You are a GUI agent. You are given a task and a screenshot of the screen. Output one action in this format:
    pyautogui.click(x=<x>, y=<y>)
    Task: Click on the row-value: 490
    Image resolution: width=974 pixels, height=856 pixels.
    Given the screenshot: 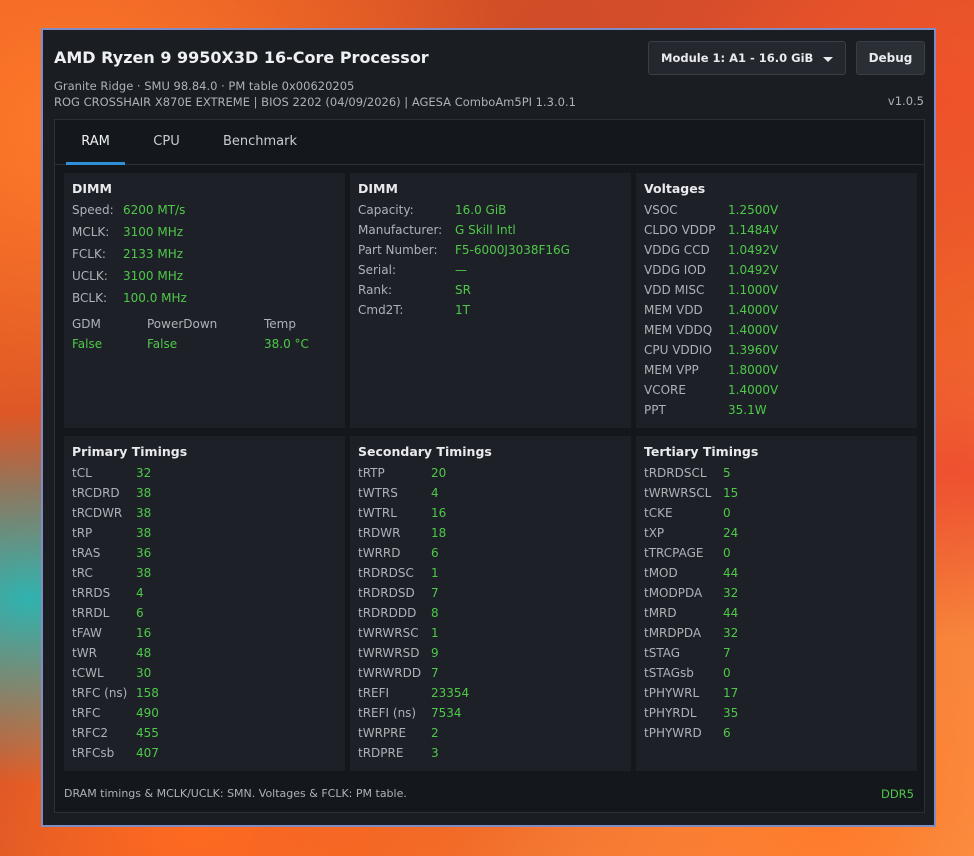 What is the action you would take?
    pyautogui.click(x=147, y=713)
    